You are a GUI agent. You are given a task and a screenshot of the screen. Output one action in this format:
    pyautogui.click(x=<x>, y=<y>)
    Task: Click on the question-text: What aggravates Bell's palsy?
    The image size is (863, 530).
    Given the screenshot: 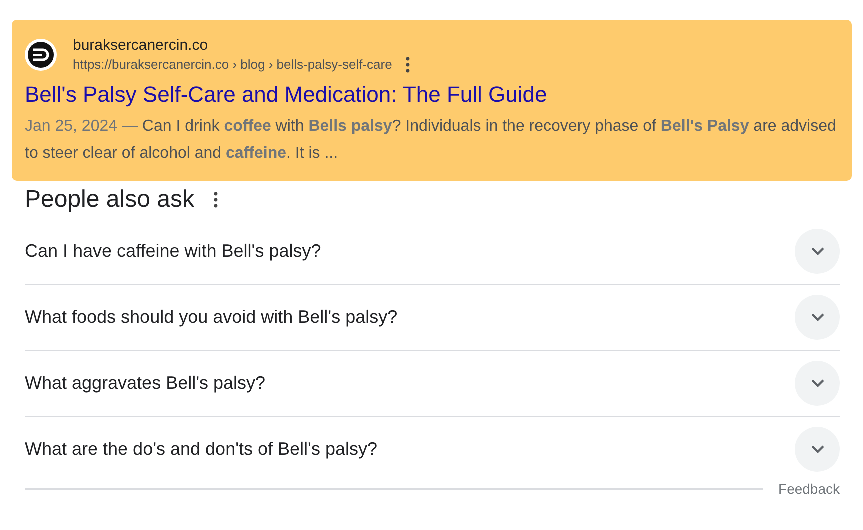 What is the action you would take?
    pyautogui.click(x=145, y=383)
    